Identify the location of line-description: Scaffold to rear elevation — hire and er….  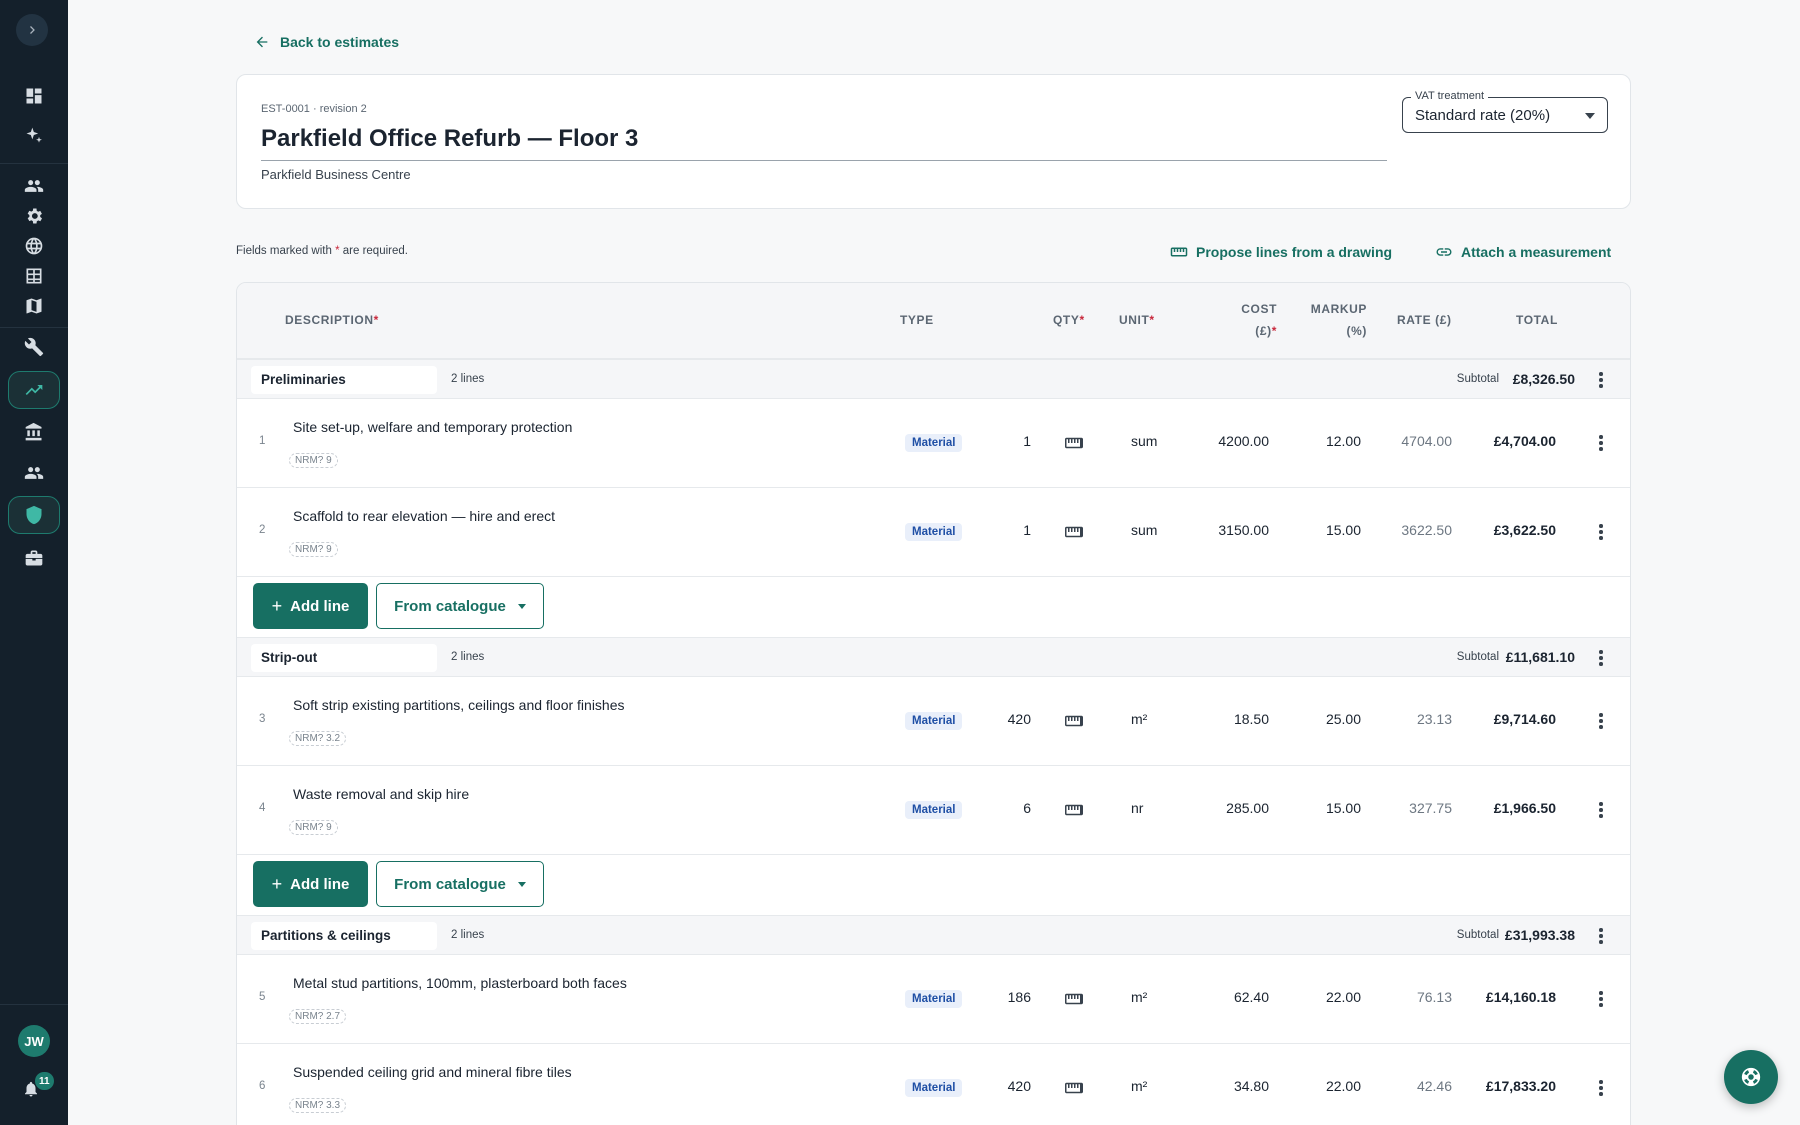
(424, 516).